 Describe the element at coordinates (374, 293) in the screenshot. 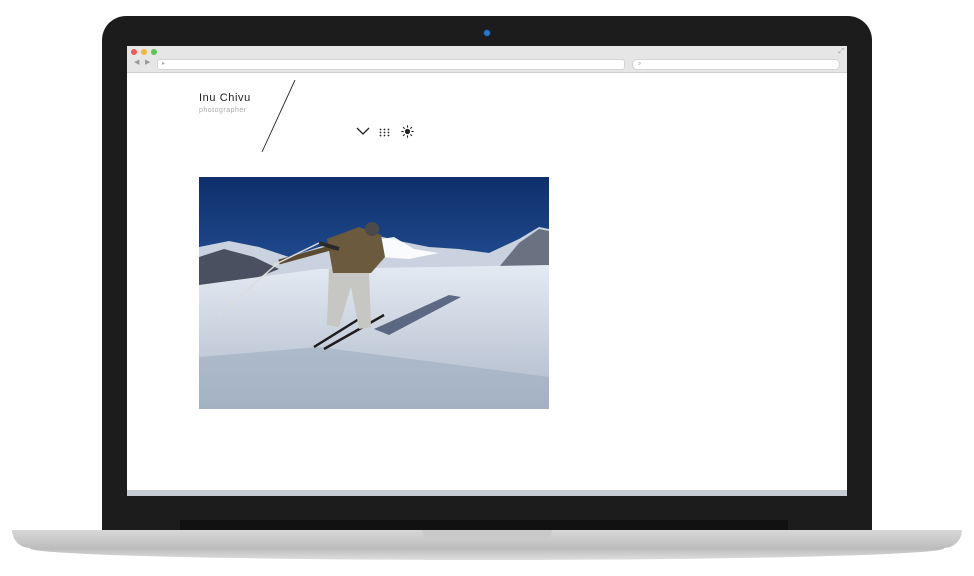

I see `skier-photo` at that location.